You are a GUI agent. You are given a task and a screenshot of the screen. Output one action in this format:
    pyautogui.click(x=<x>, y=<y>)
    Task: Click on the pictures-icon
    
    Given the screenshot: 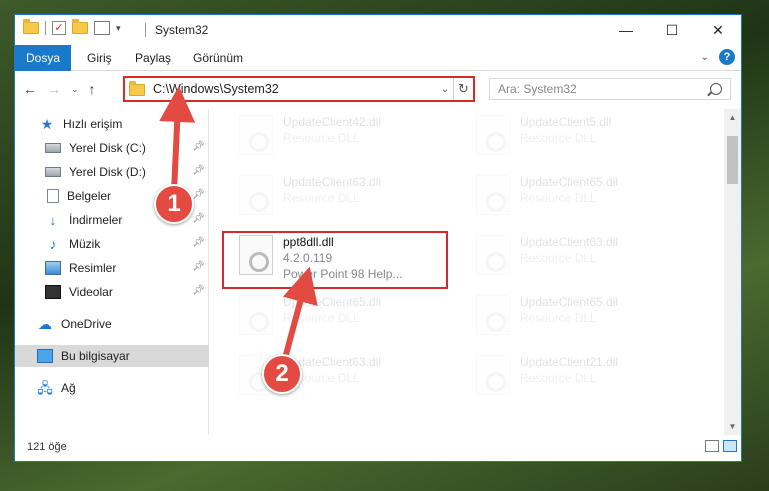 What is the action you would take?
    pyautogui.click(x=53, y=268)
    